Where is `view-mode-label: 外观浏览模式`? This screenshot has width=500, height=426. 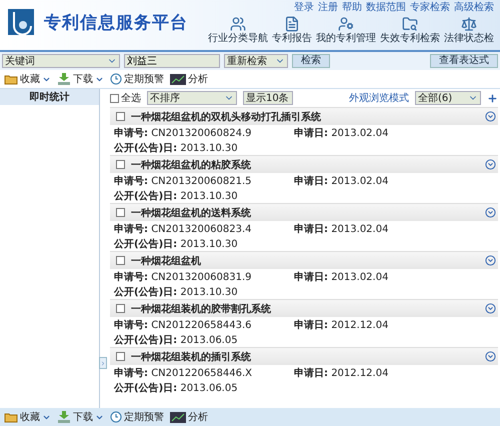 view-mode-label: 外观浏览模式 is located at coordinates (379, 98).